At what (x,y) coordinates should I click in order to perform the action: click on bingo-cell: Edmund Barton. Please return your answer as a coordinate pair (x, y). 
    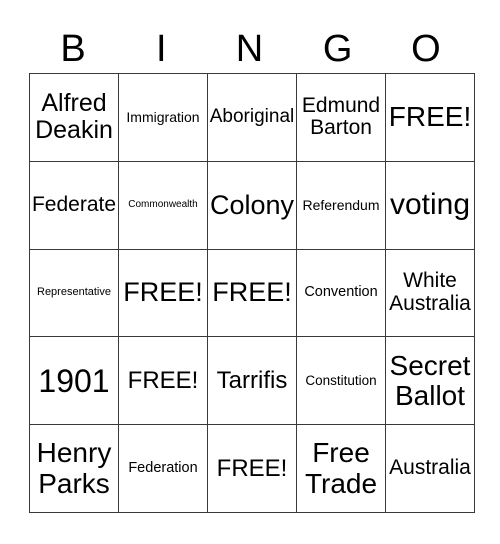
    Looking at the image, I should click on (341, 117).